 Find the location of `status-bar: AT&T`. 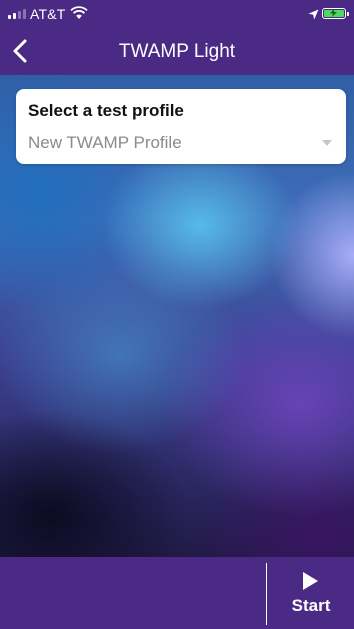

status-bar: AT&T is located at coordinates (177, 14).